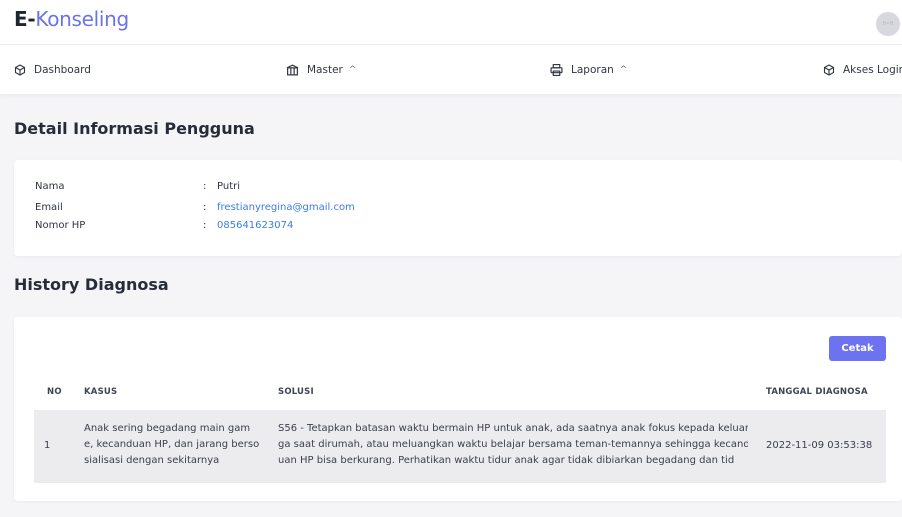 The width and height of the screenshot is (902, 517). Describe the element at coordinates (62, 69) in the screenshot. I see `nav-dashboard-label: Dashboard` at that location.